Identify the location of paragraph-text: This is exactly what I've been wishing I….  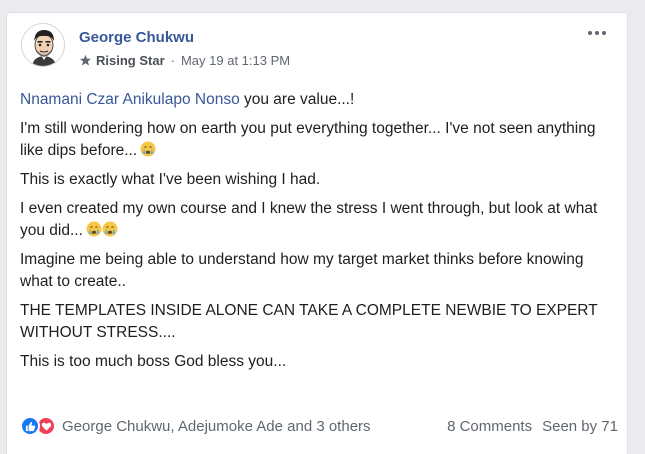
(170, 179).